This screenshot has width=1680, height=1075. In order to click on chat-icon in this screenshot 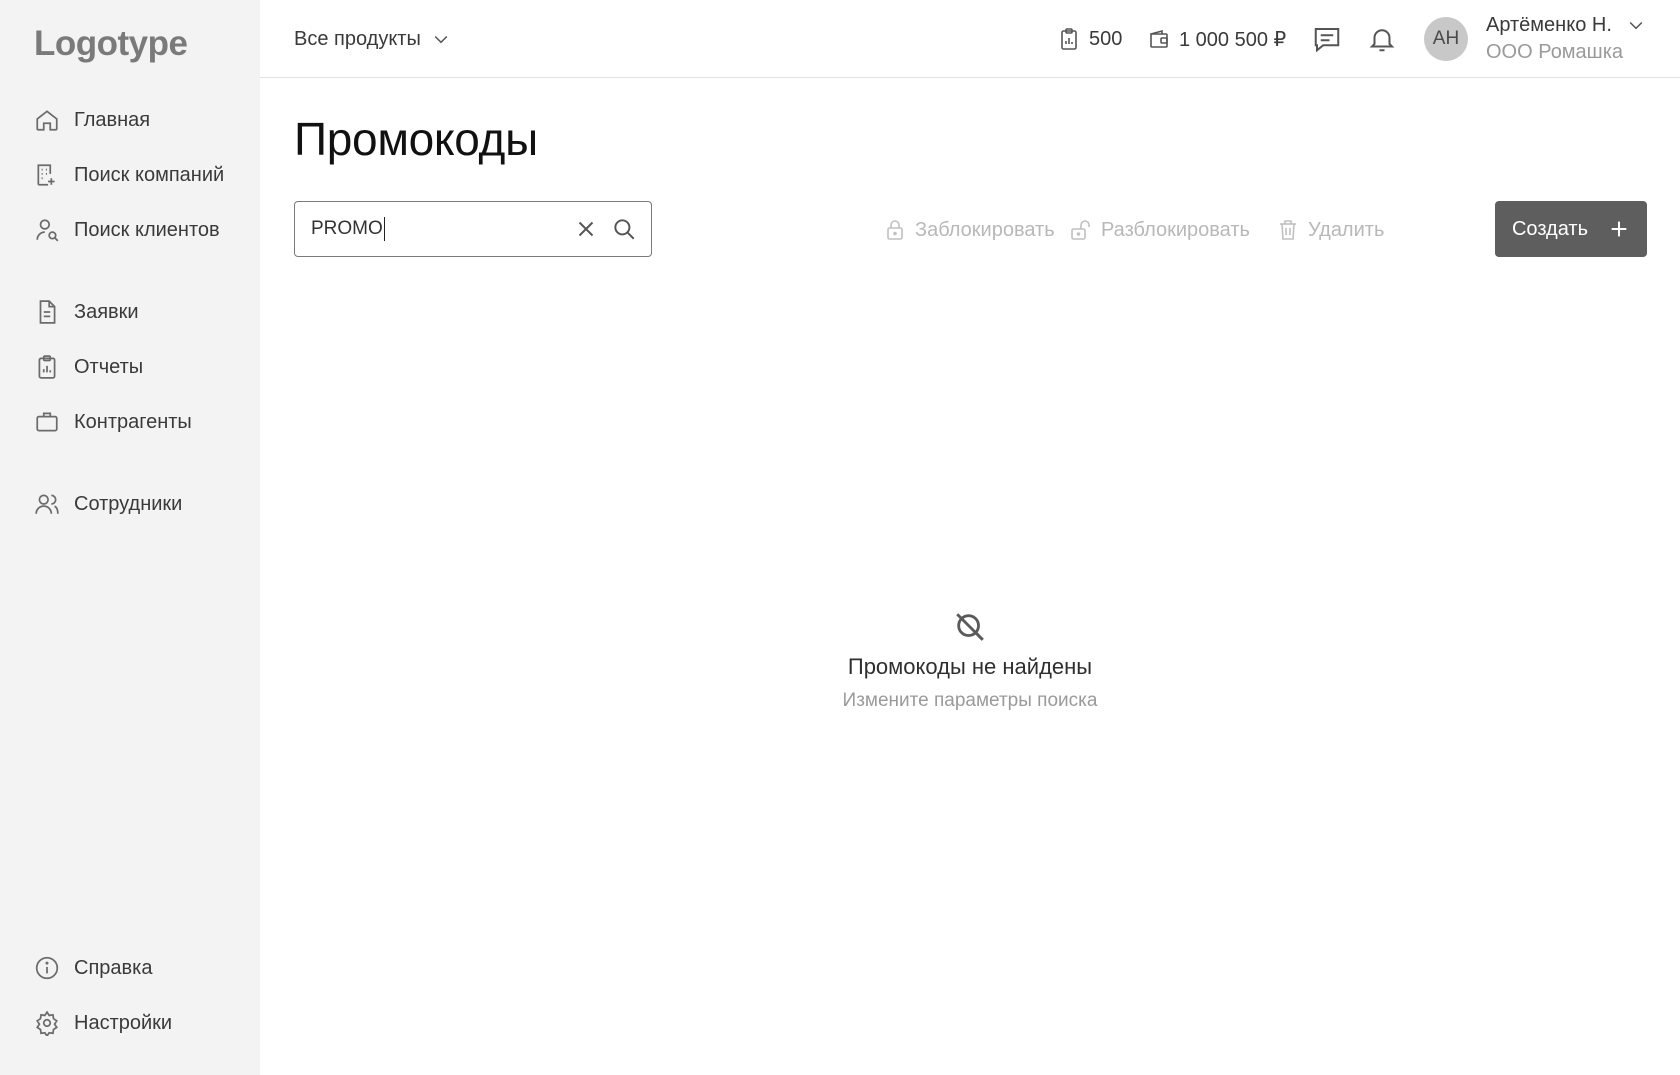, I will do `click(1327, 40)`.